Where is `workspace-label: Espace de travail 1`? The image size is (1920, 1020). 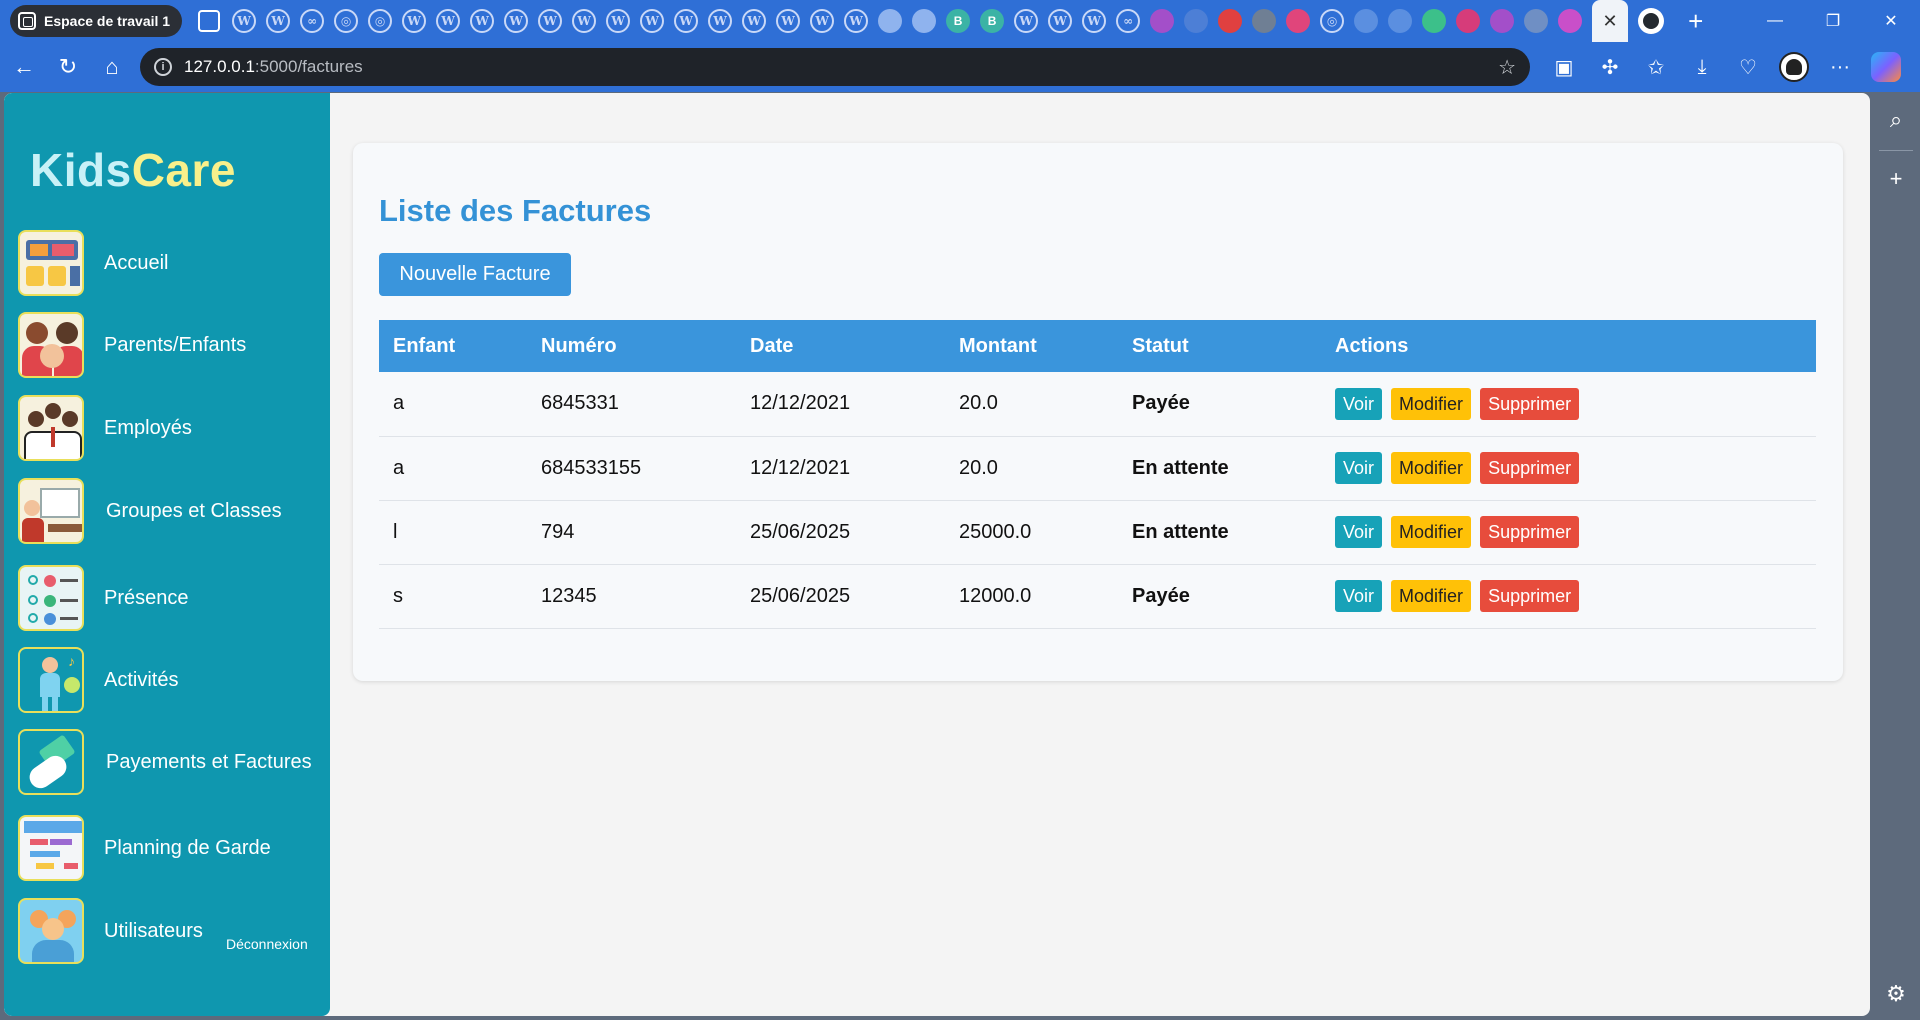
workspace-label: Espace de travail 1 is located at coordinates (107, 21).